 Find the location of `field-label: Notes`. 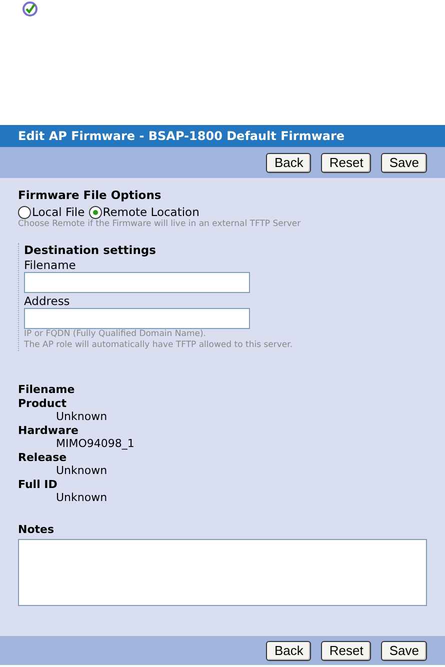

field-label: Notes is located at coordinates (37, 529).